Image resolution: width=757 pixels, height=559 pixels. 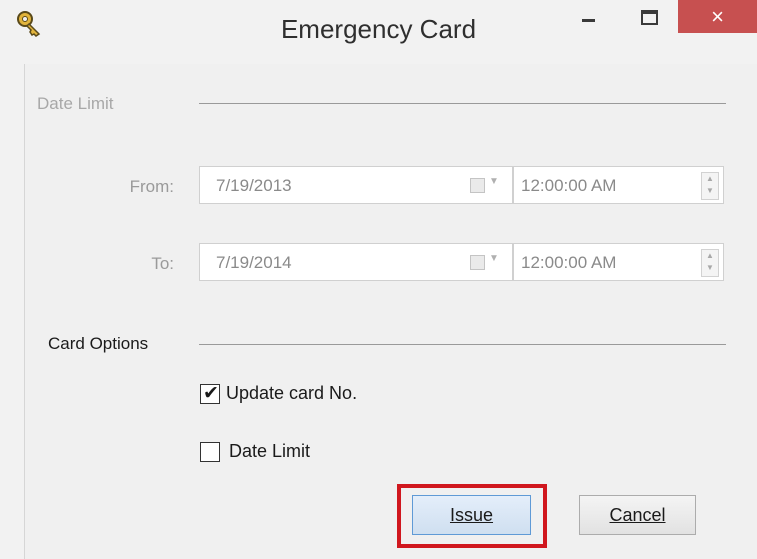 What do you see at coordinates (254, 185) in the screenshot?
I see `from-date-value: 7/19/2013` at bounding box center [254, 185].